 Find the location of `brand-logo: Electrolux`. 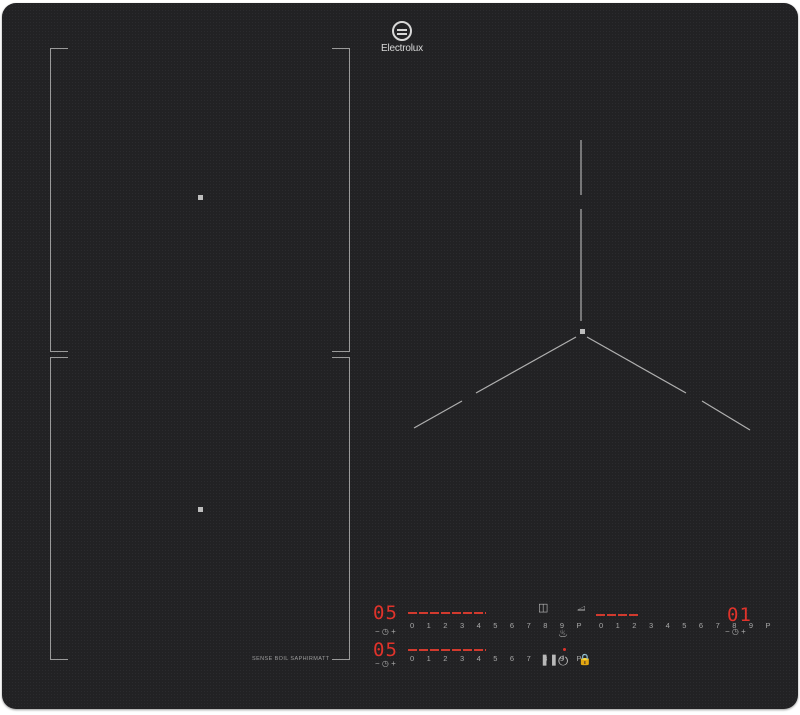

brand-logo: Electrolux is located at coordinates (402, 37).